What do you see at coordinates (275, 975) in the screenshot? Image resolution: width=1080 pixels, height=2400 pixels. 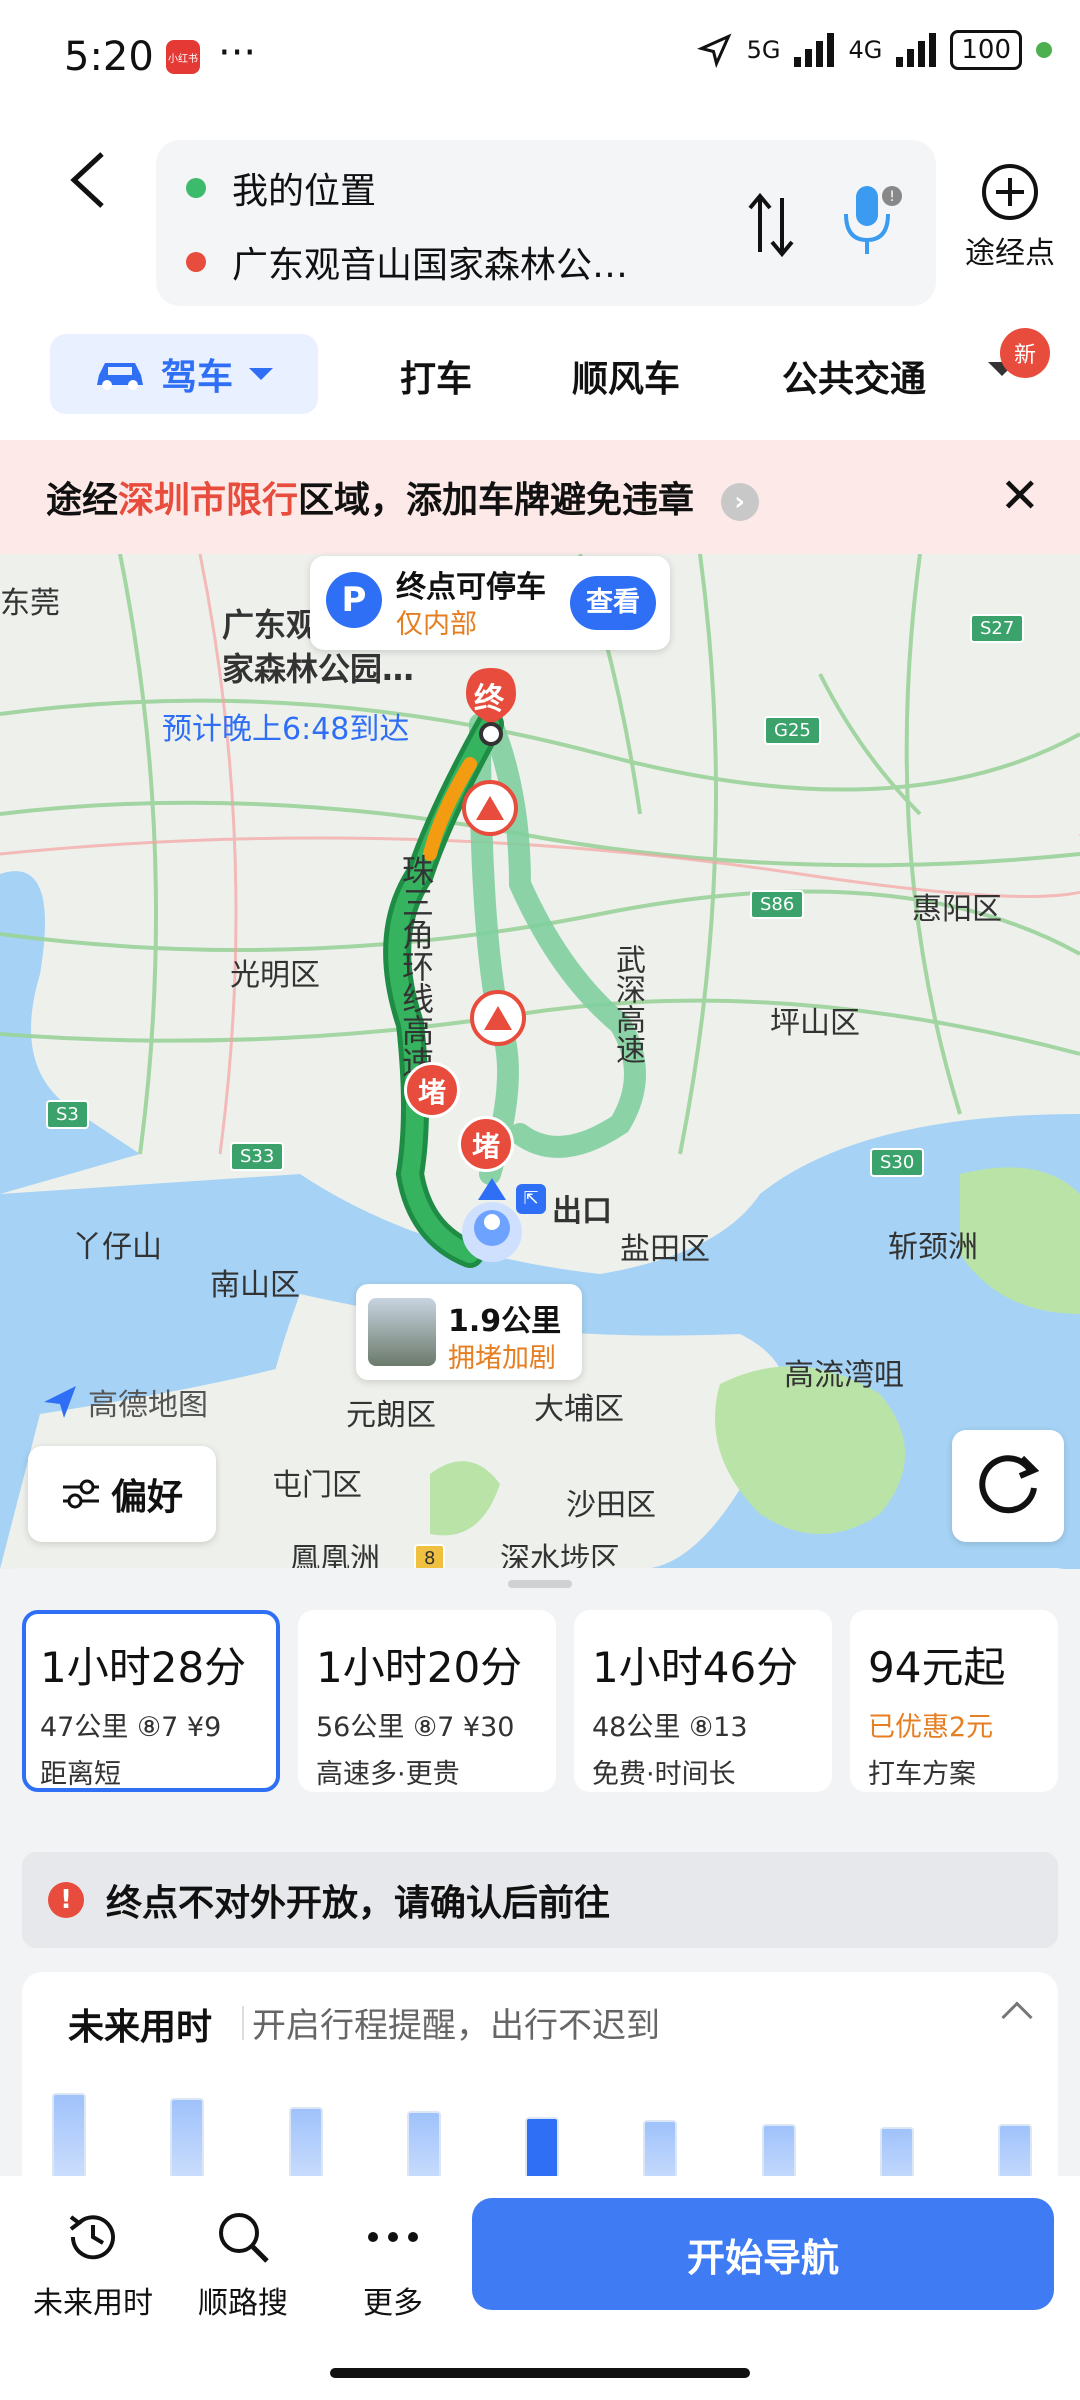 I see `place-guangming: 光明区` at bounding box center [275, 975].